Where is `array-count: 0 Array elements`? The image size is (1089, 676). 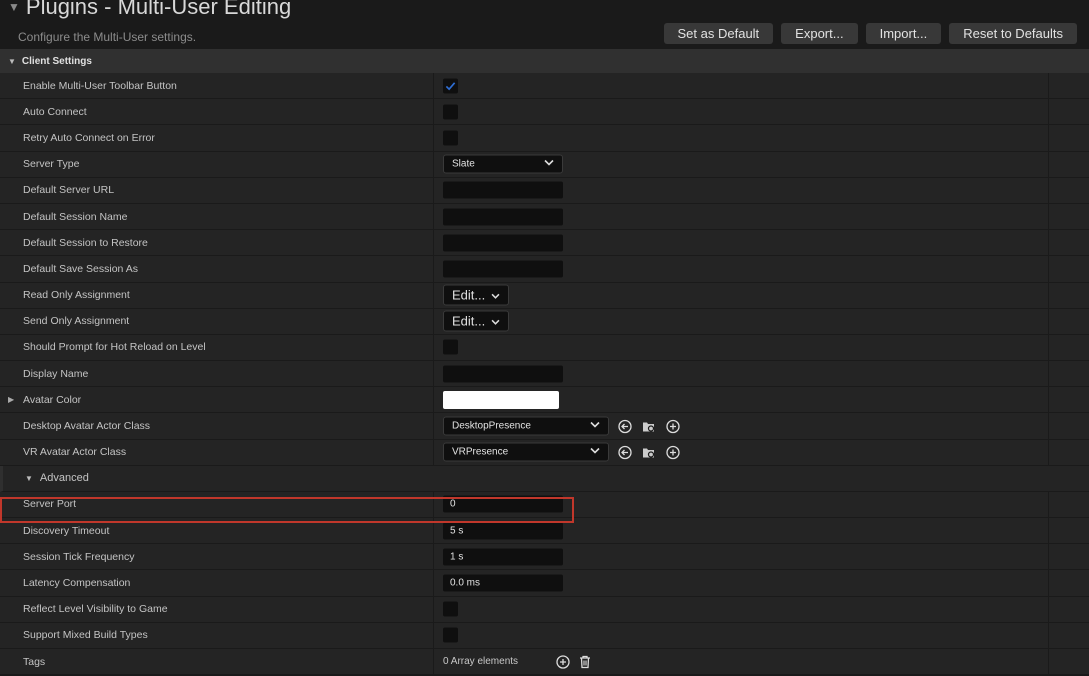 array-count: 0 Array elements is located at coordinates (481, 662).